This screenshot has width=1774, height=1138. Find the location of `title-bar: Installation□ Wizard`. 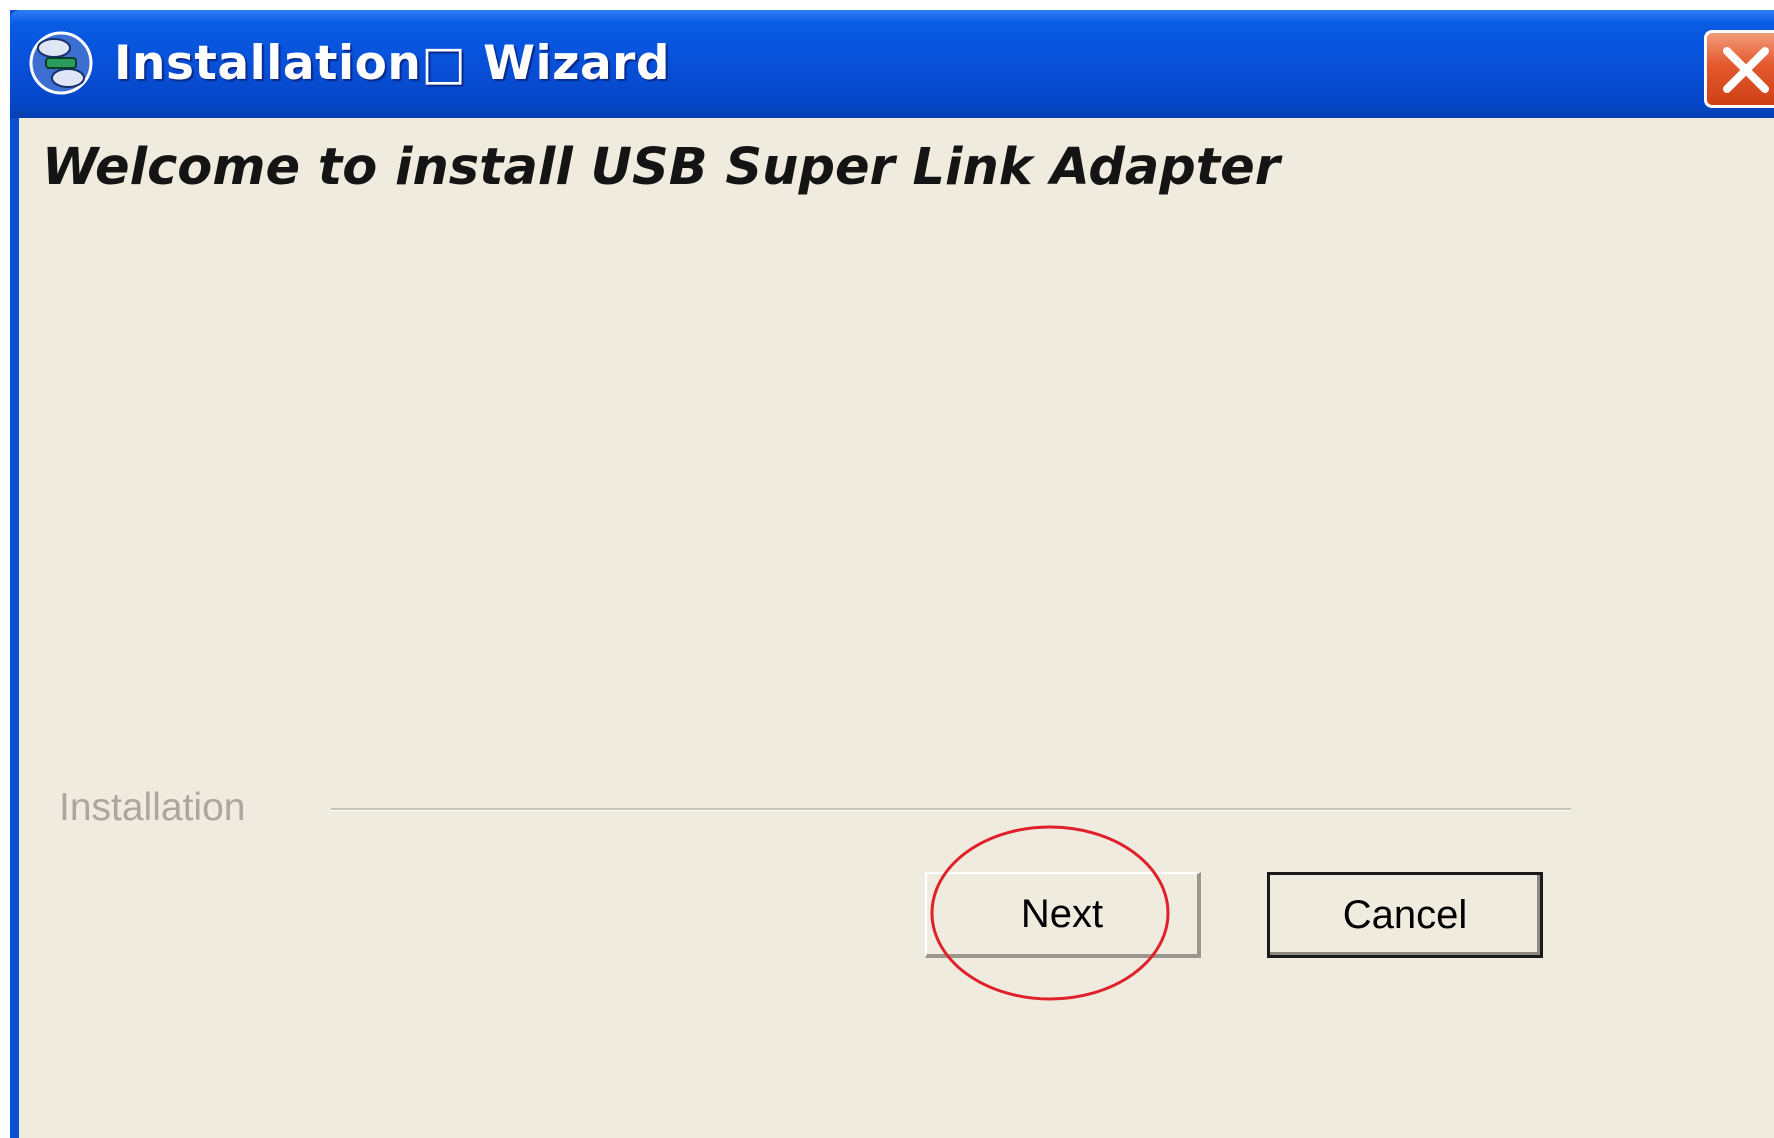

title-bar: Installation□ Wizard is located at coordinates (892, 64).